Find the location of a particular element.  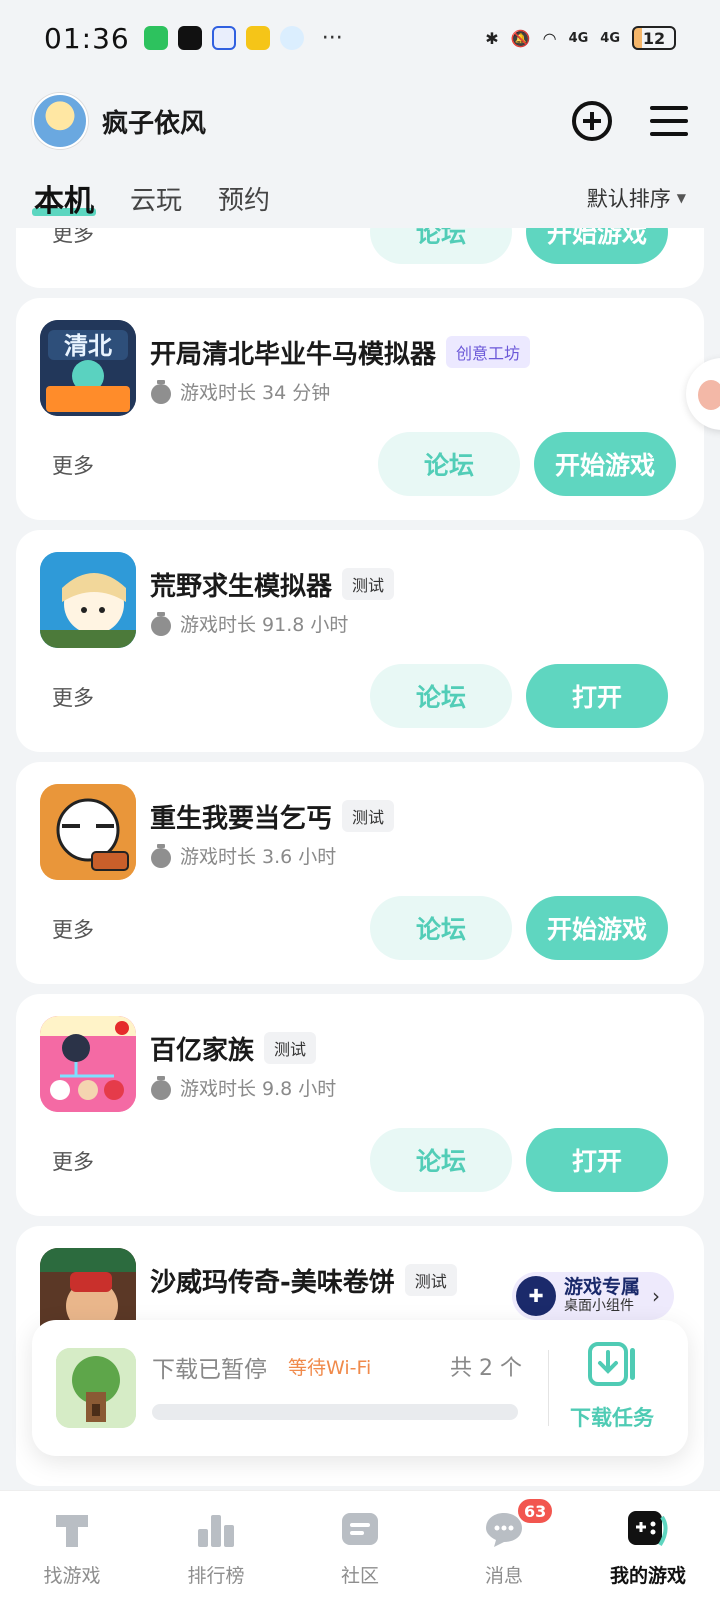

game-name: 沙威玛传奇-美味卷饼 测试 is located at coordinates (303, 1280).